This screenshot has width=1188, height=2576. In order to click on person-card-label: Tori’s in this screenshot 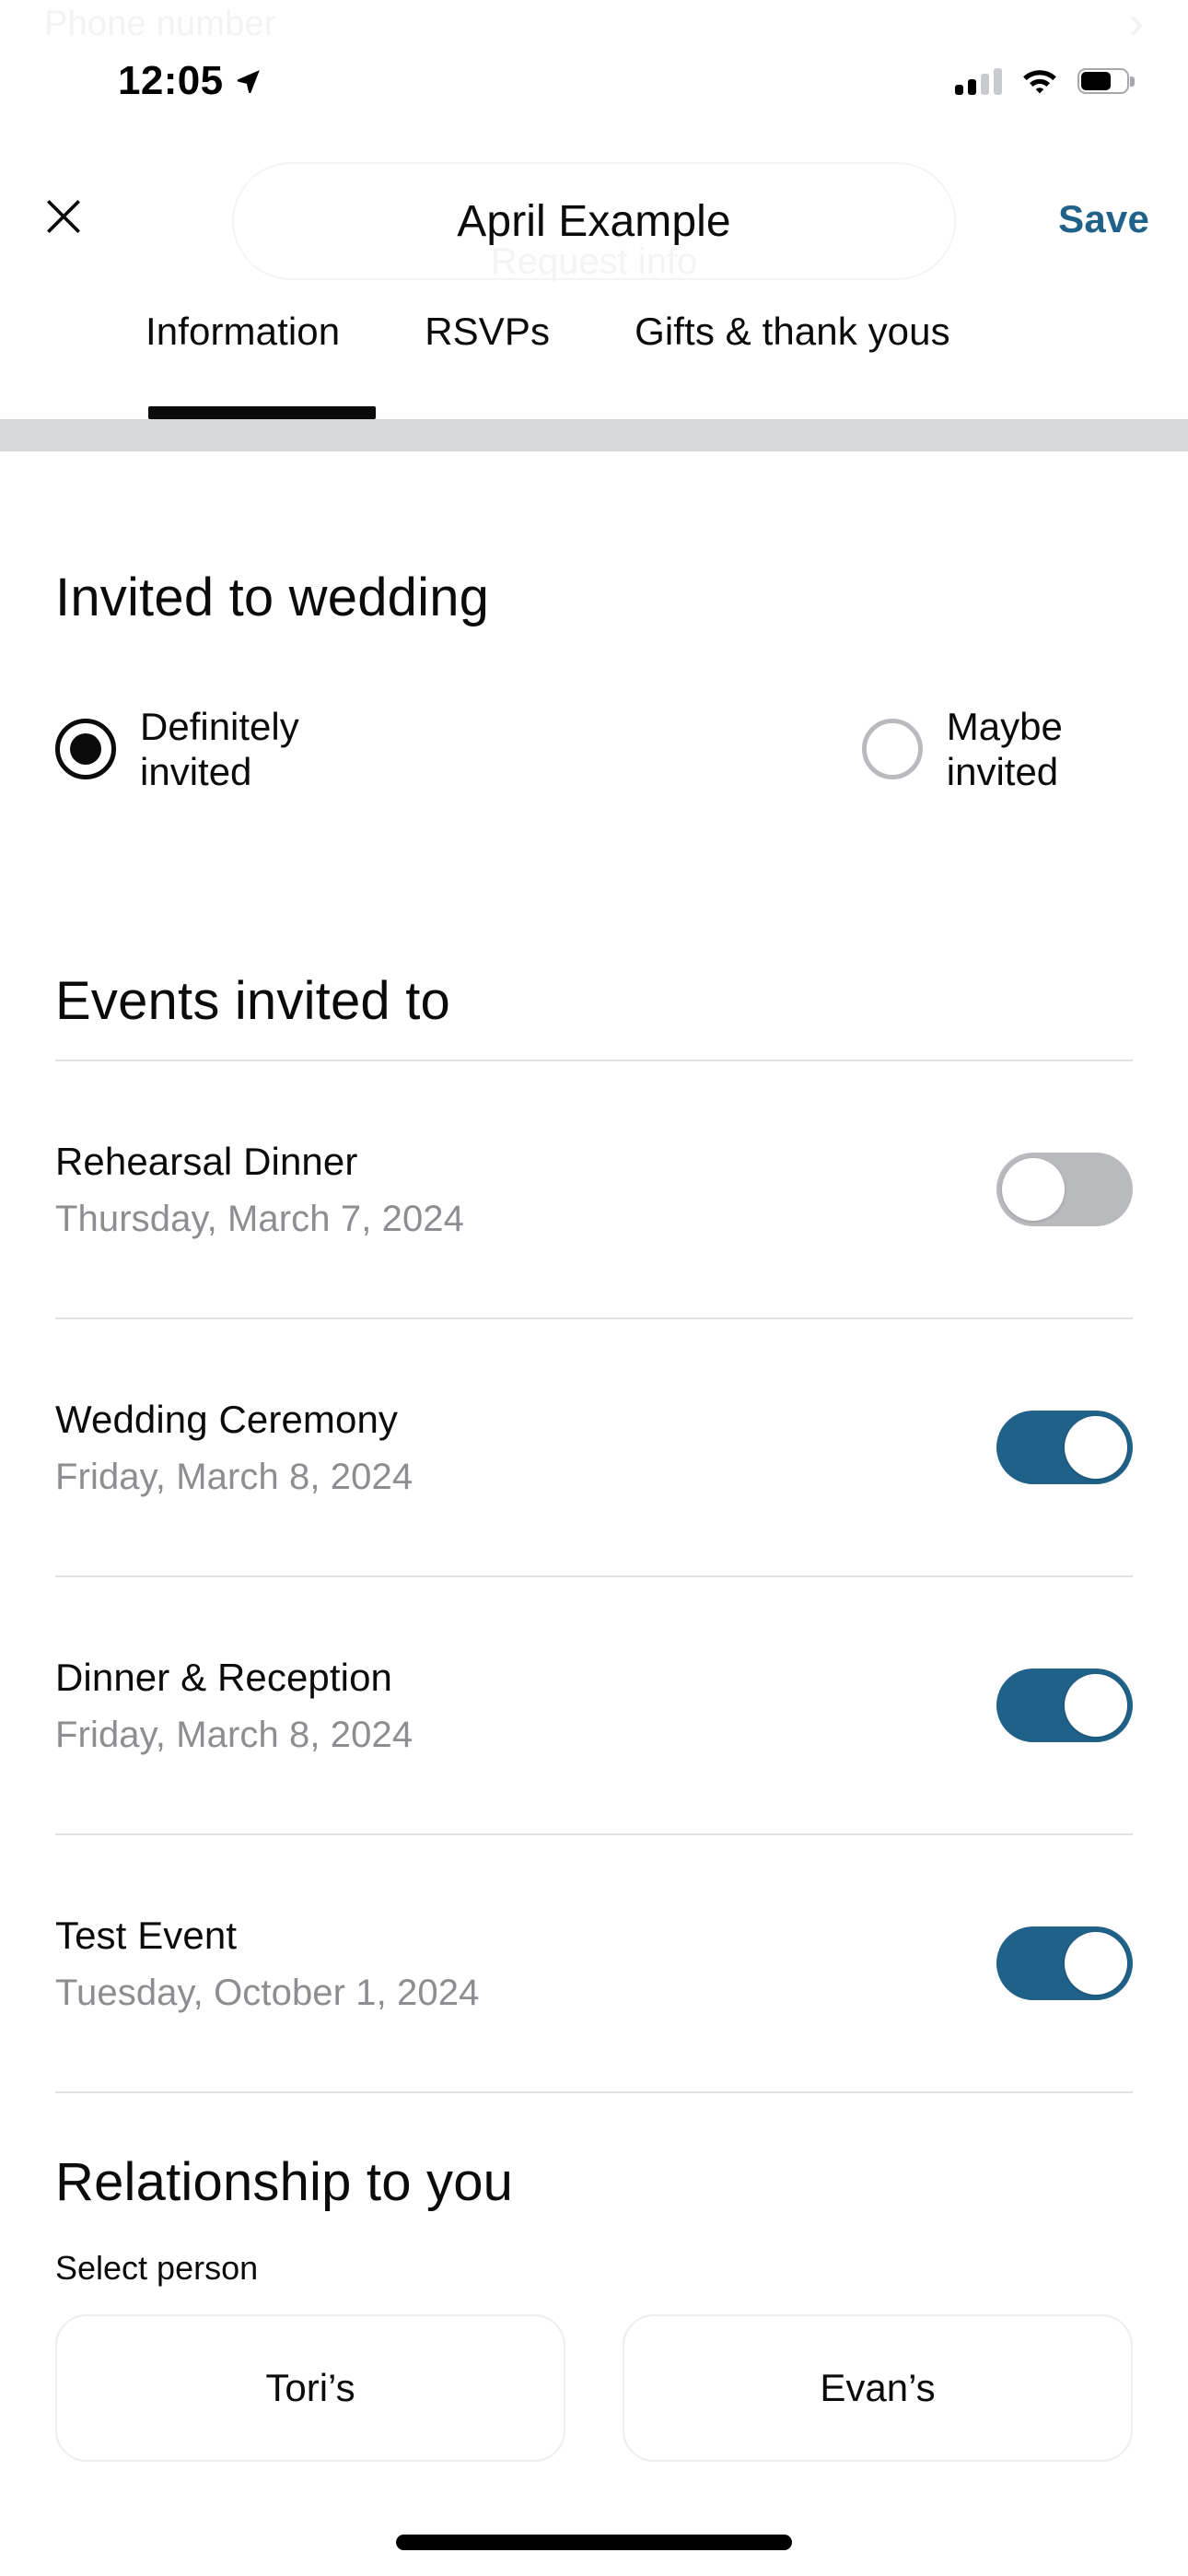, I will do `click(310, 2387)`.